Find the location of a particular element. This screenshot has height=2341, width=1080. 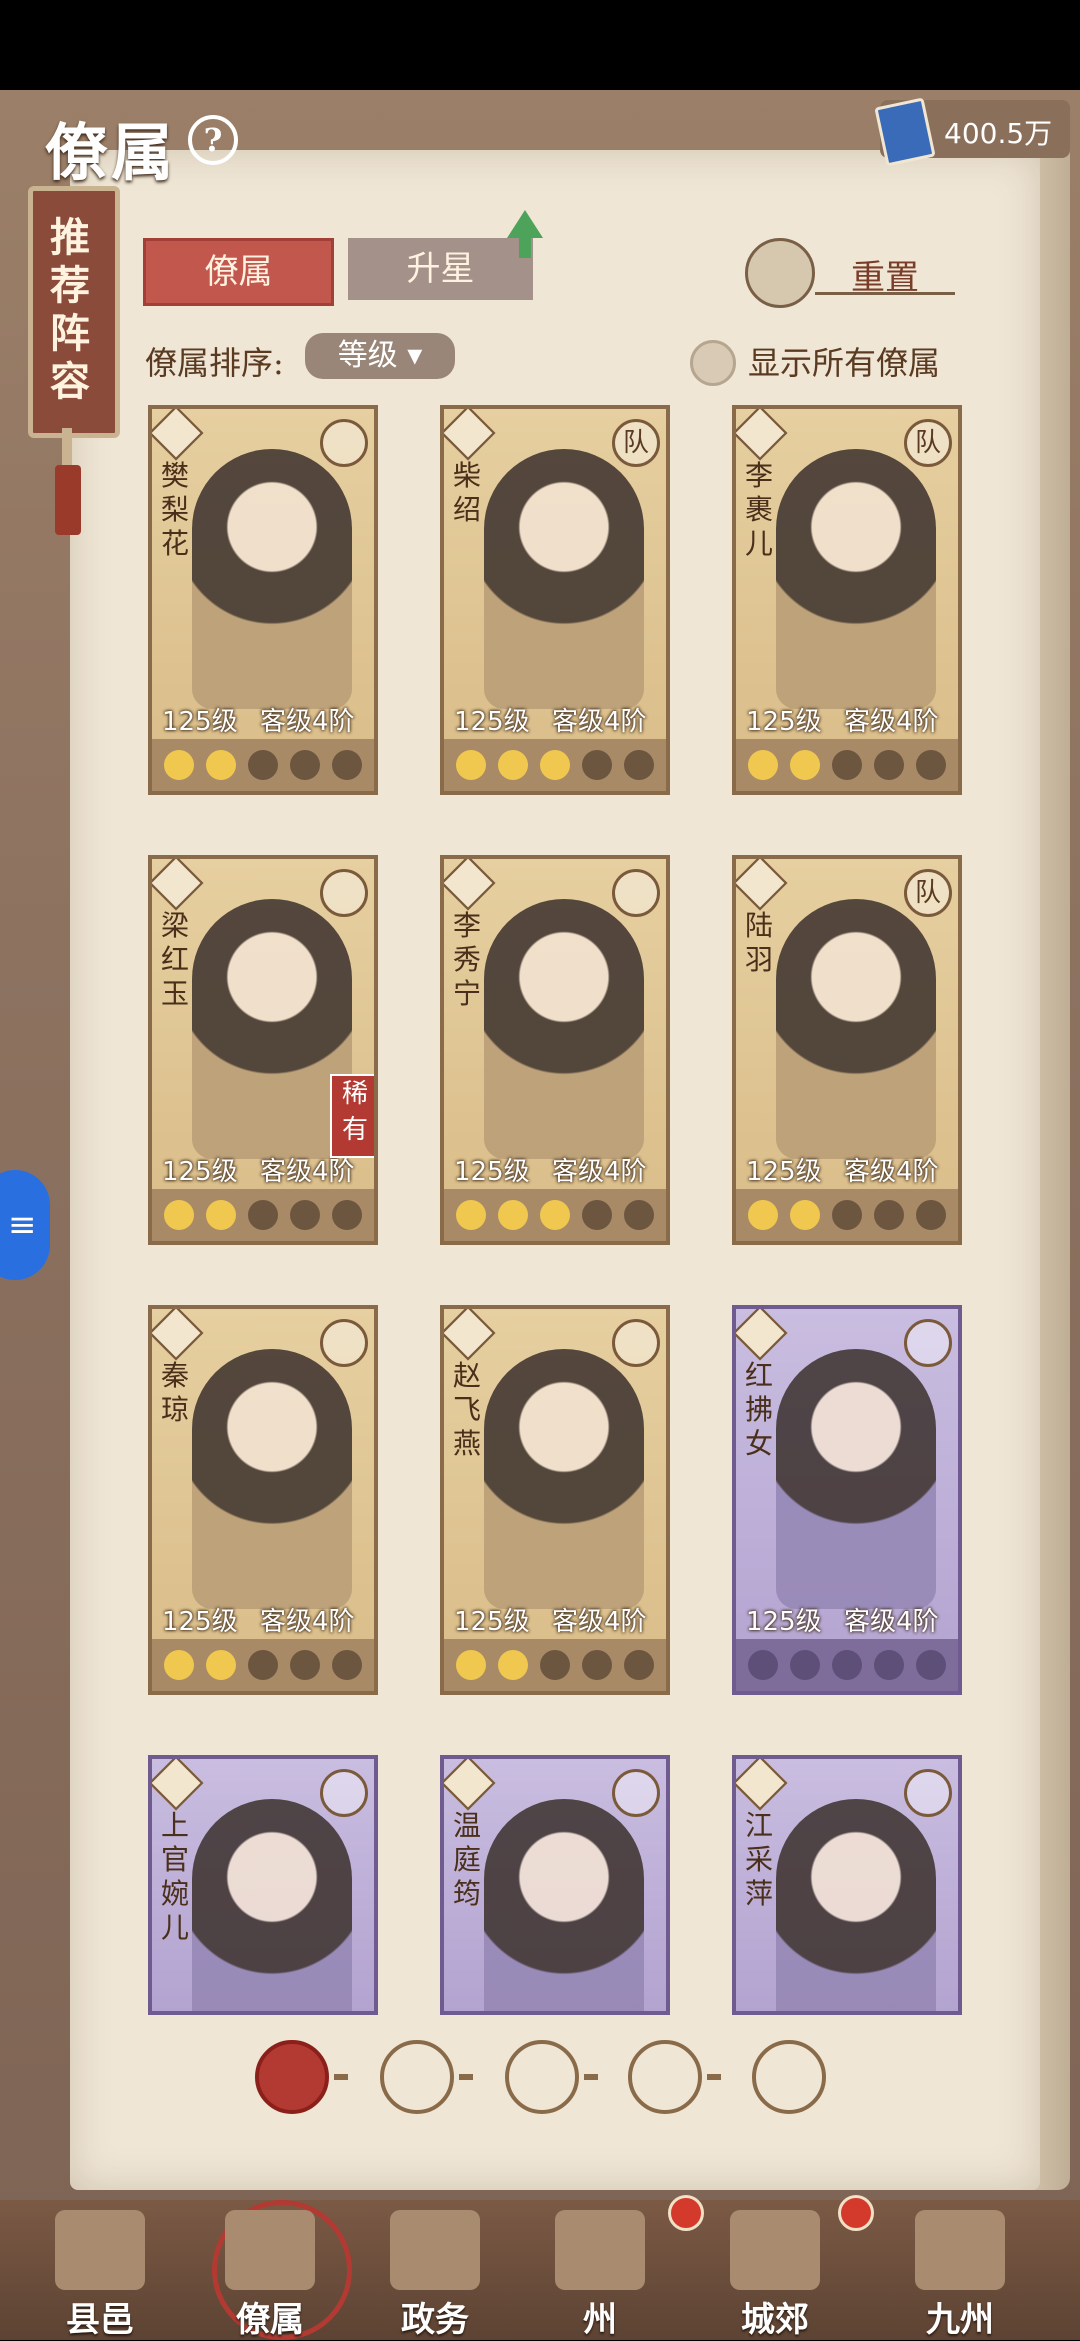

retainer-card: 江采萍 is located at coordinates (847, 1885).